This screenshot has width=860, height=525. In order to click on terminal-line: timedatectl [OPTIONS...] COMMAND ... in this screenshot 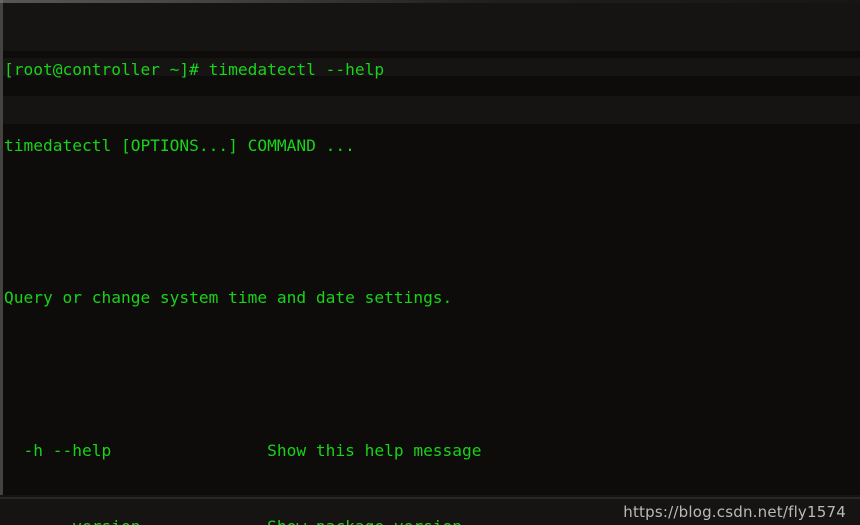, I will do `click(179, 146)`.